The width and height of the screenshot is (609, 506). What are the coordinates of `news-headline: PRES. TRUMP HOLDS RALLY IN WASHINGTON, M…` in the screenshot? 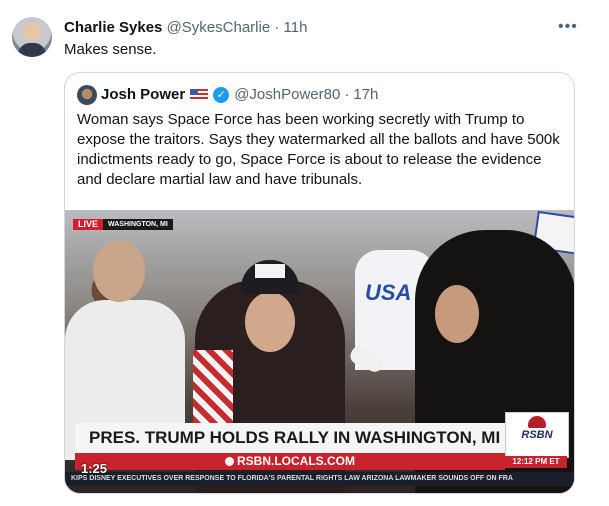 It's located at (295, 437).